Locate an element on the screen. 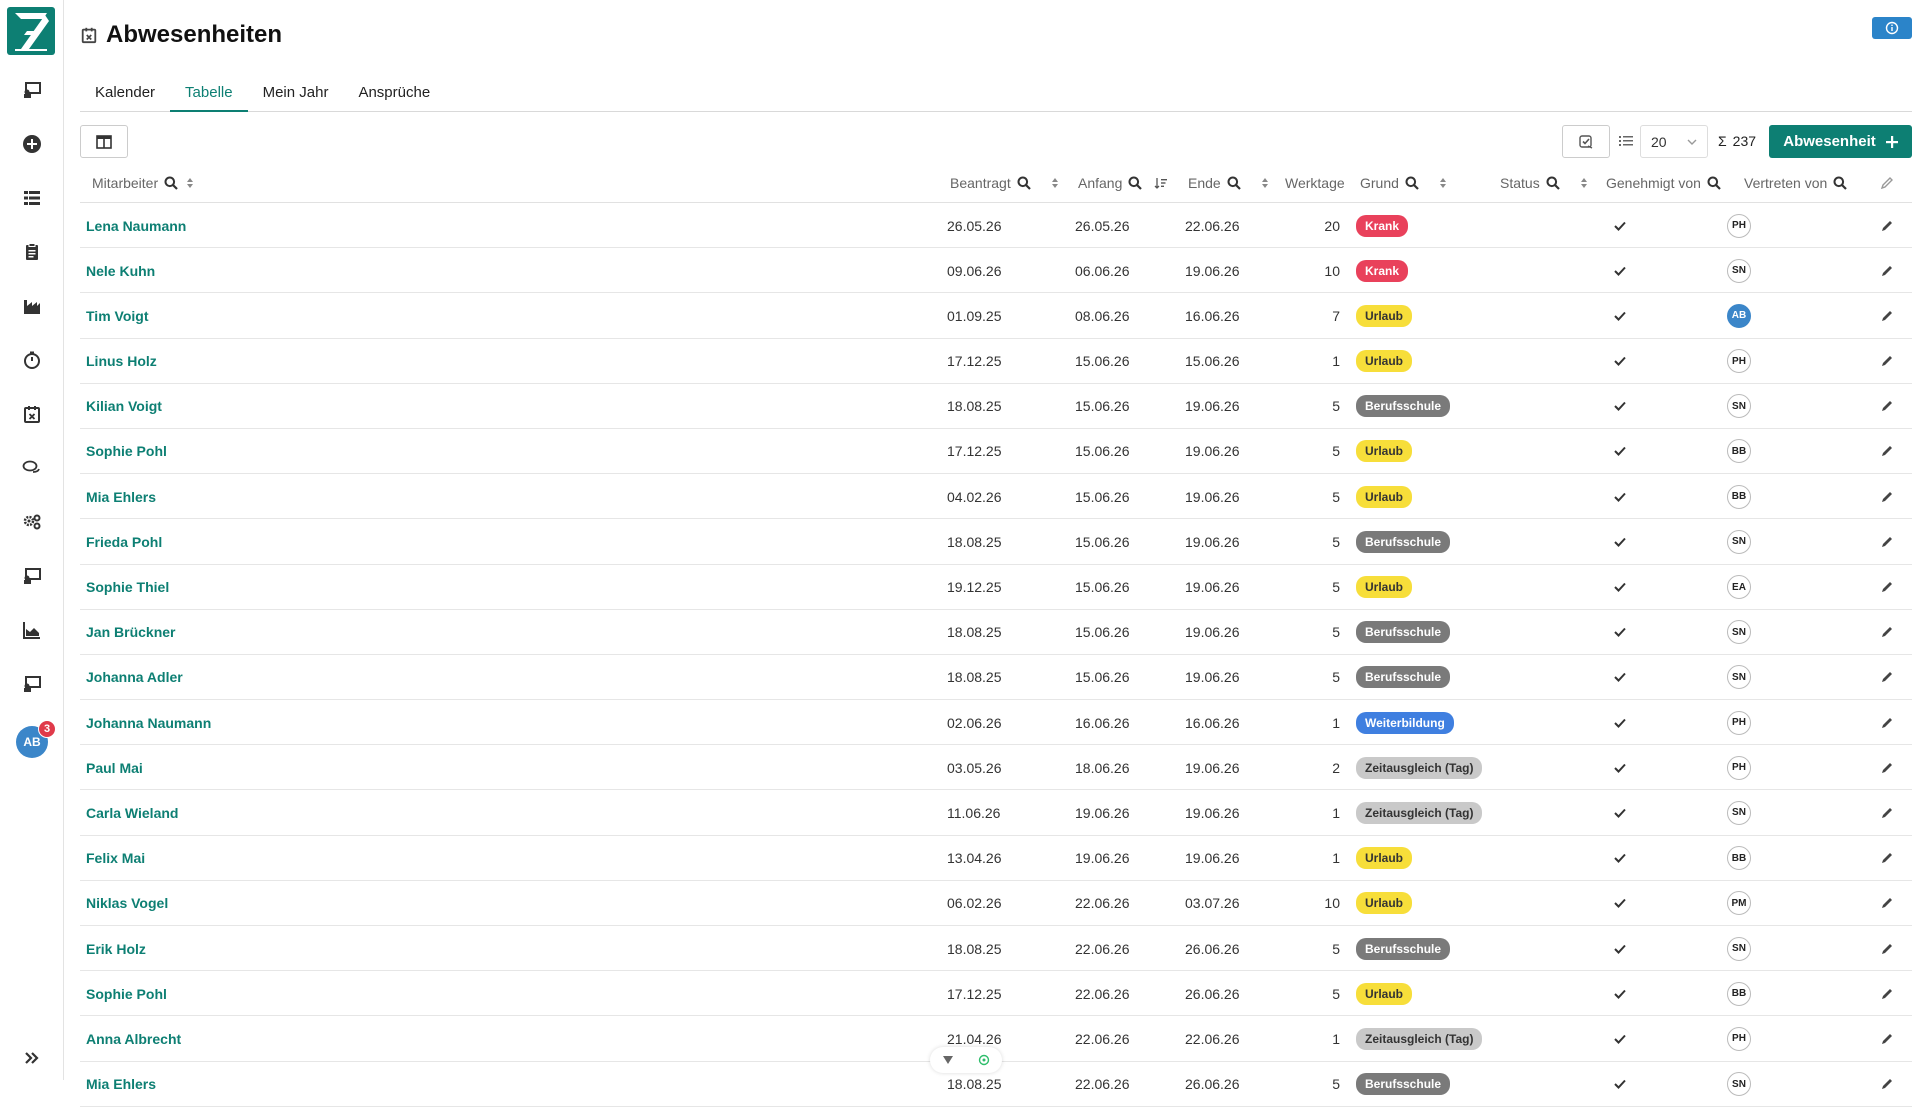 Image resolution: width=1920 pixels, height=1107 pixels. comments-icon is located at coordinates (32, 468).